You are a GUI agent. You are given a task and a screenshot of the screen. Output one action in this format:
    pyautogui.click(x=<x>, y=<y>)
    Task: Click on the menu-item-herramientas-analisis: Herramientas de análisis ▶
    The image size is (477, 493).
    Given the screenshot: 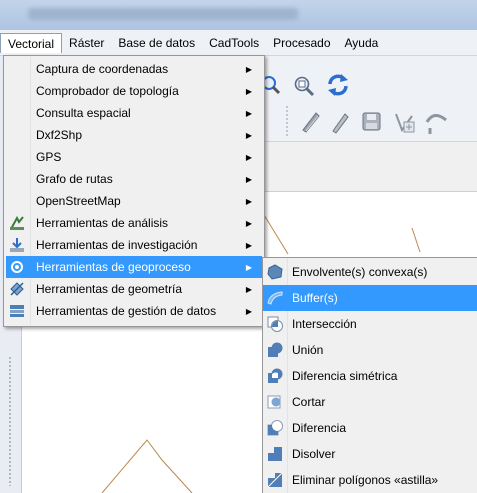 What is the action you would take?
    pyautogui.click(x=134, y=223)
    